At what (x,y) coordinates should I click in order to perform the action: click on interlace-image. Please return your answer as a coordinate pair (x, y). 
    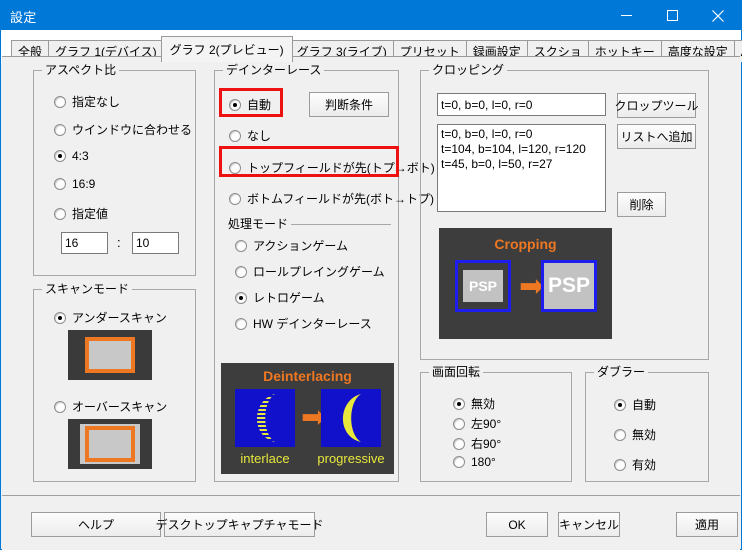
    Looking at the image, I should click on (265, 418).